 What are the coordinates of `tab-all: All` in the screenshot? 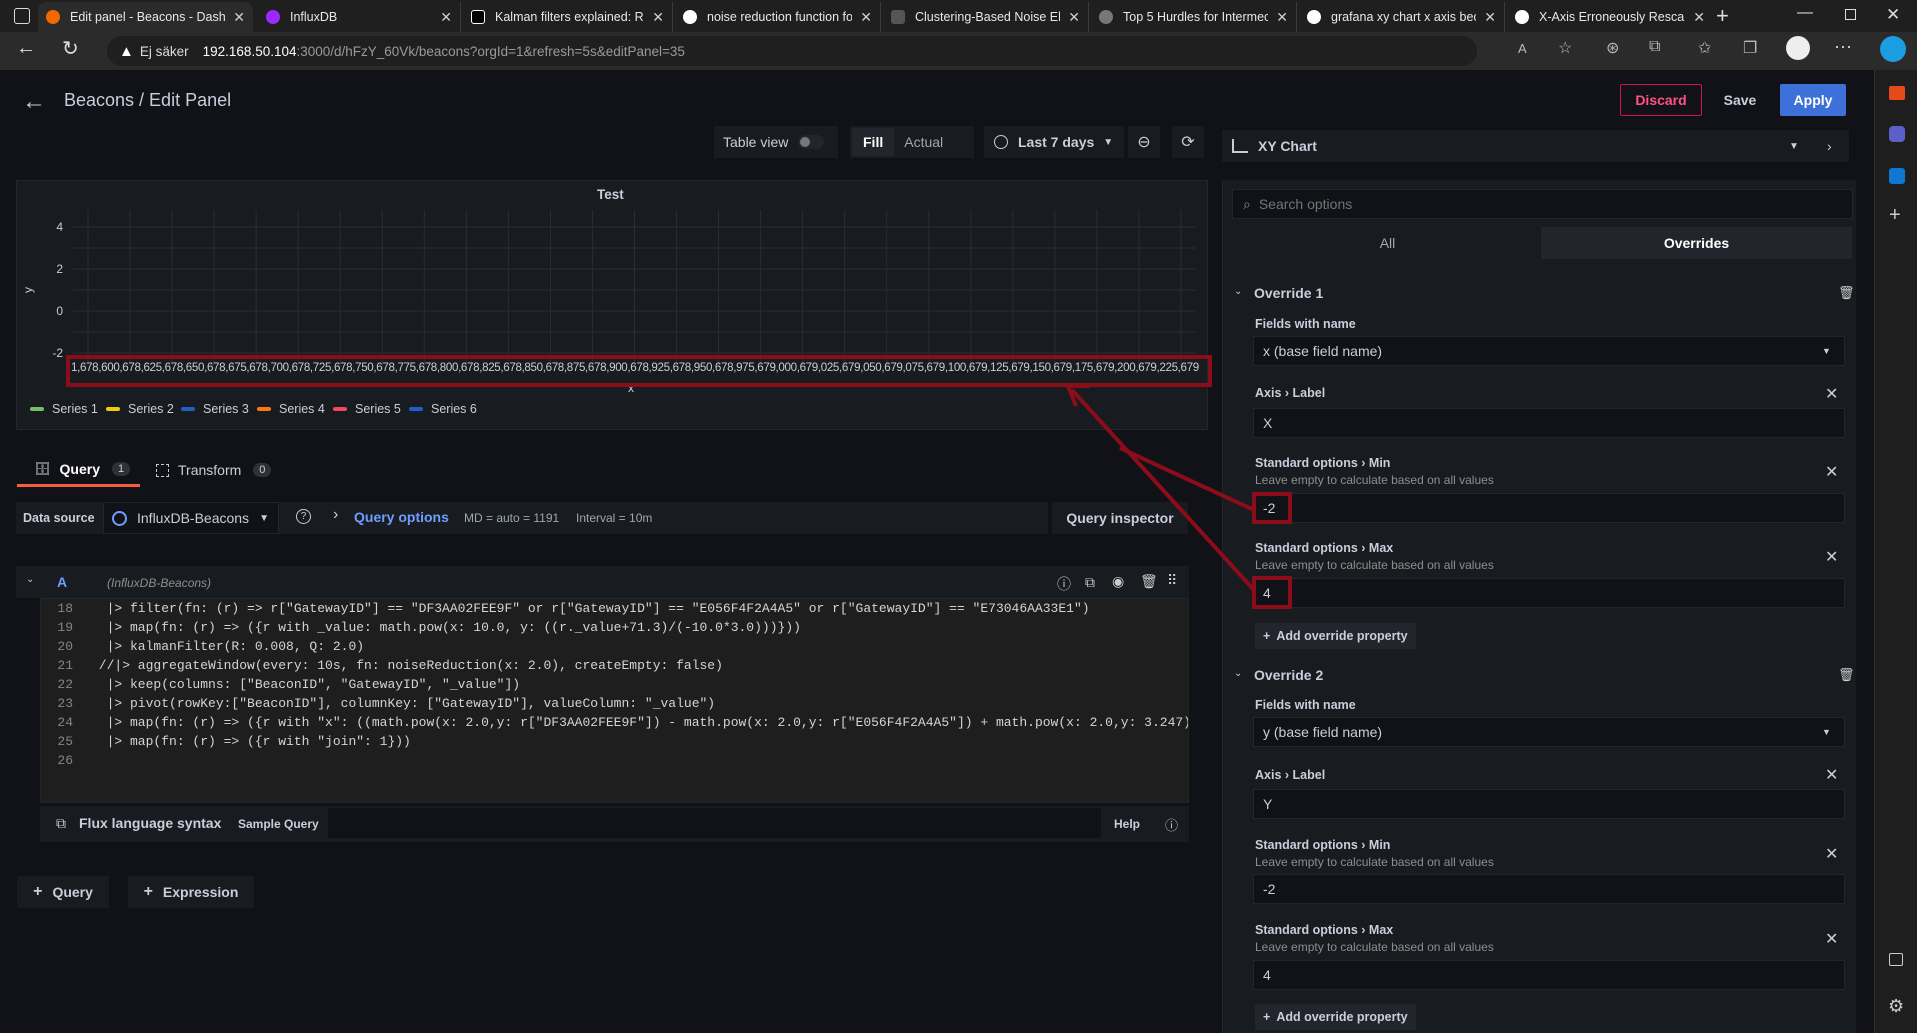 It's located at (1387, 243).